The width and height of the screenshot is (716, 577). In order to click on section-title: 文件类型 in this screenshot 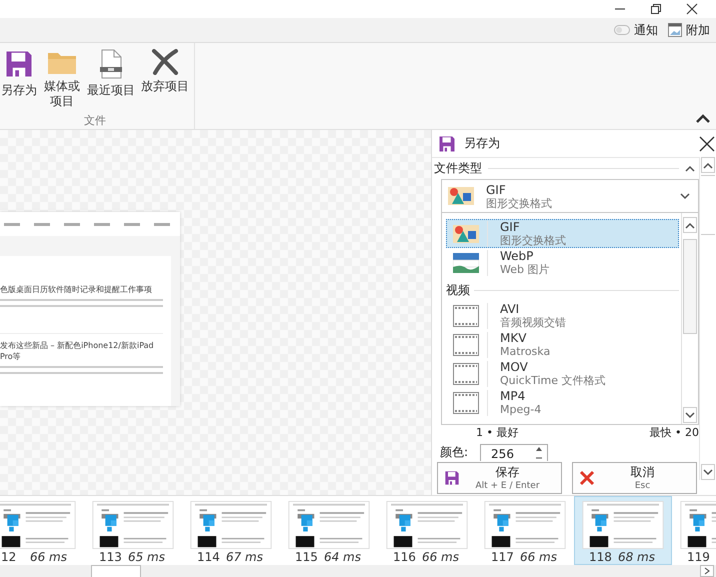, I will do `click(458, 168)`.